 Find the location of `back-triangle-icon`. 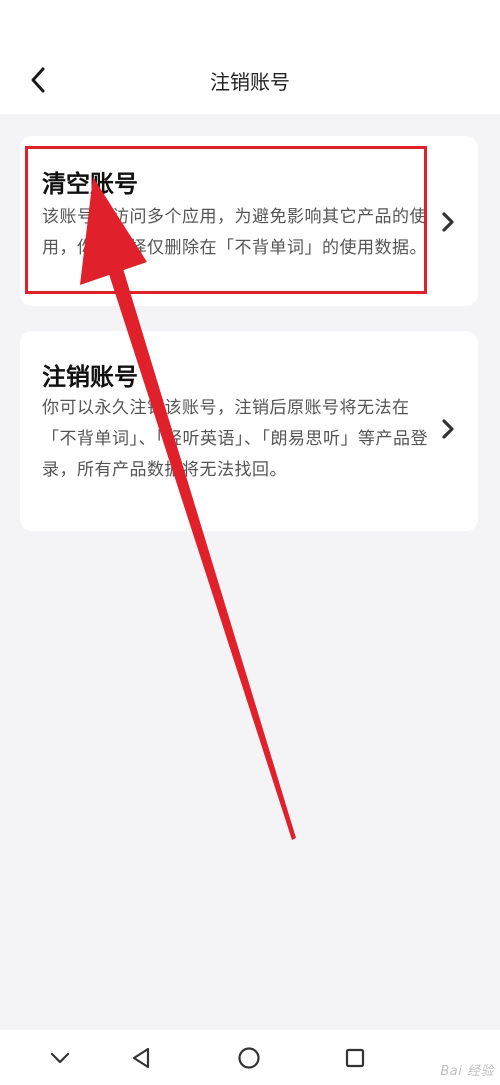

back-triangle-icon is located at coordinates (141, 1058).